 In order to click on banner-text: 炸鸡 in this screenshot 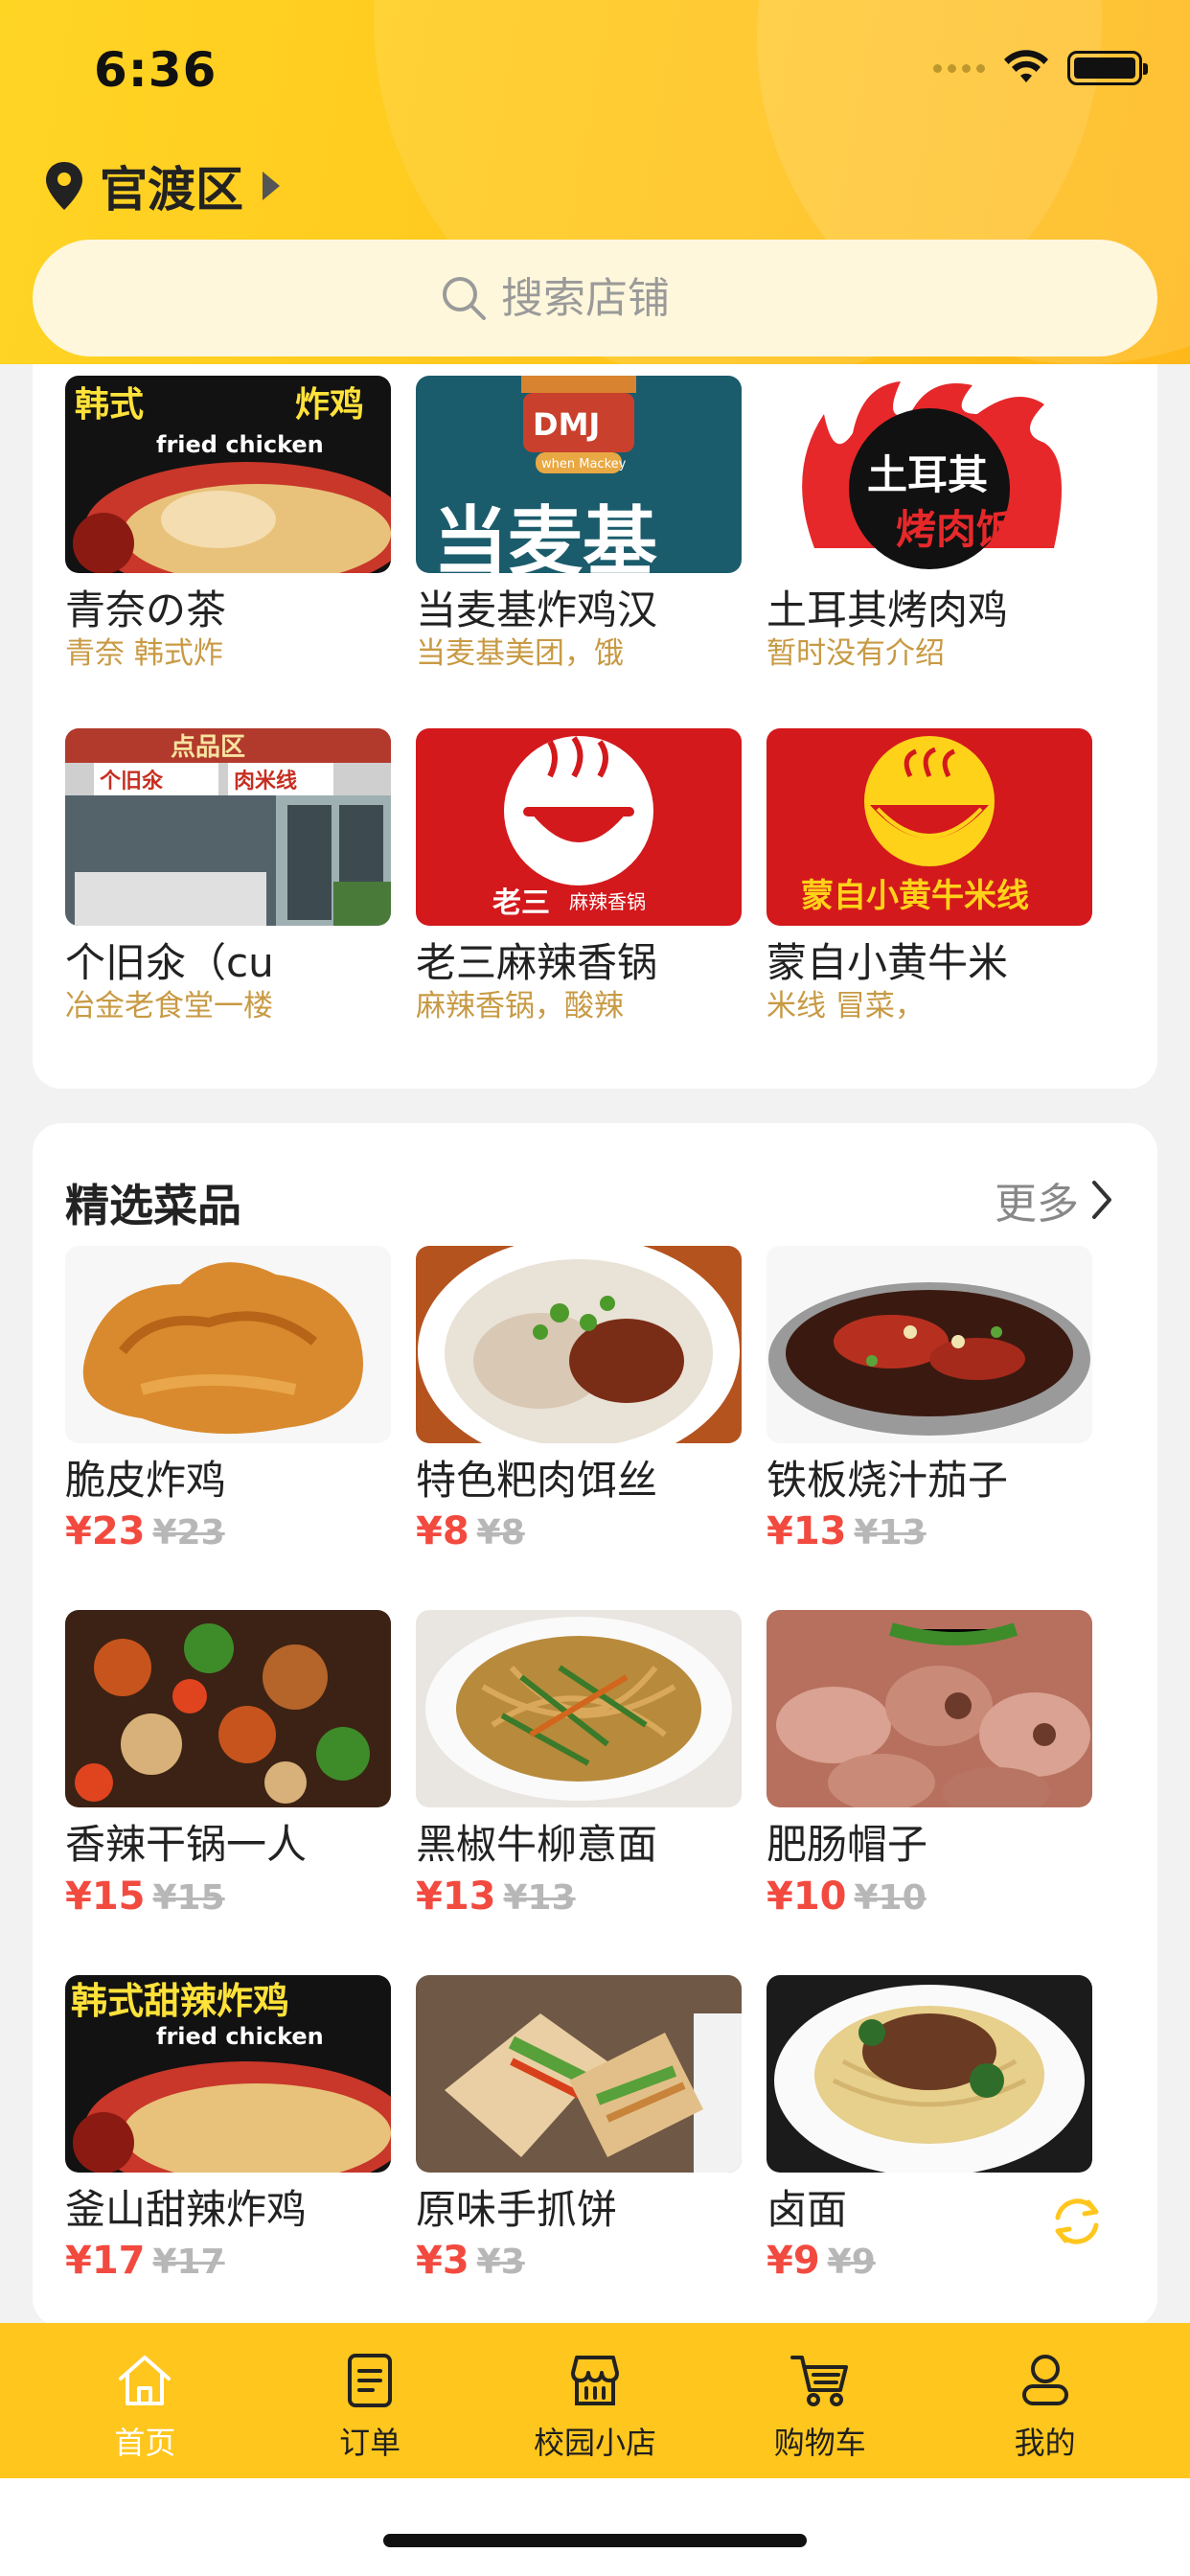, I will do `click(329, 405)`.